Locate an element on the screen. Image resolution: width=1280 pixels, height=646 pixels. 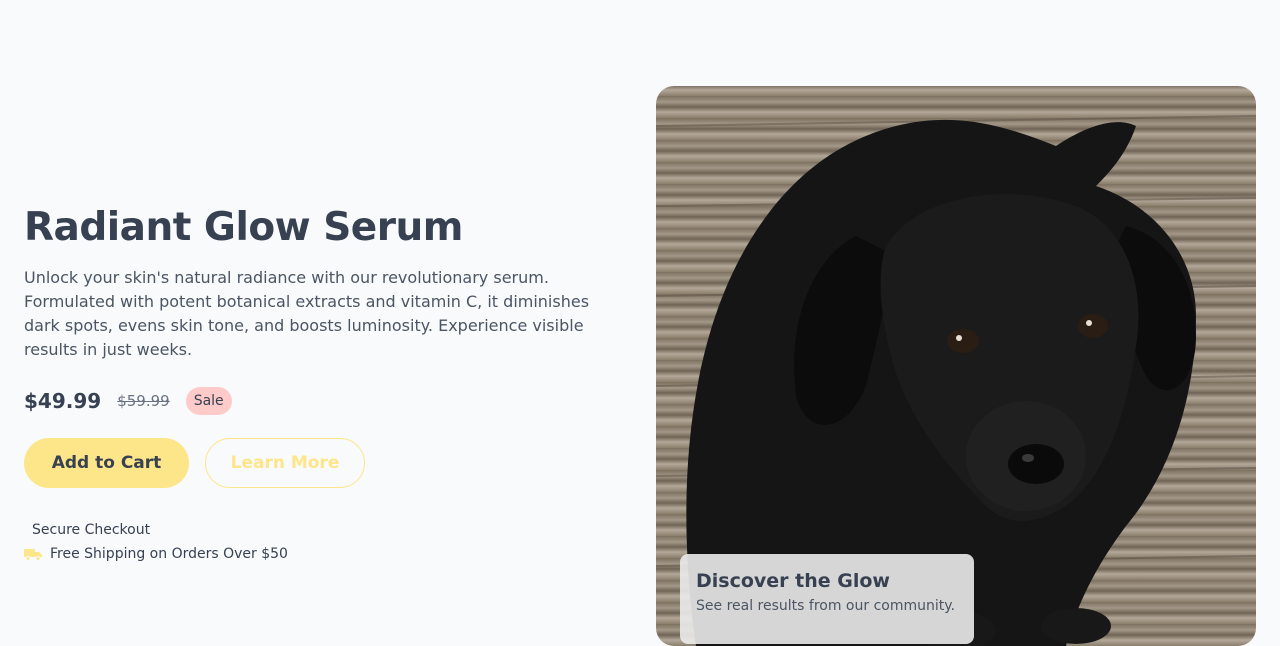
truck-icon is located at coordinates (33, 554).